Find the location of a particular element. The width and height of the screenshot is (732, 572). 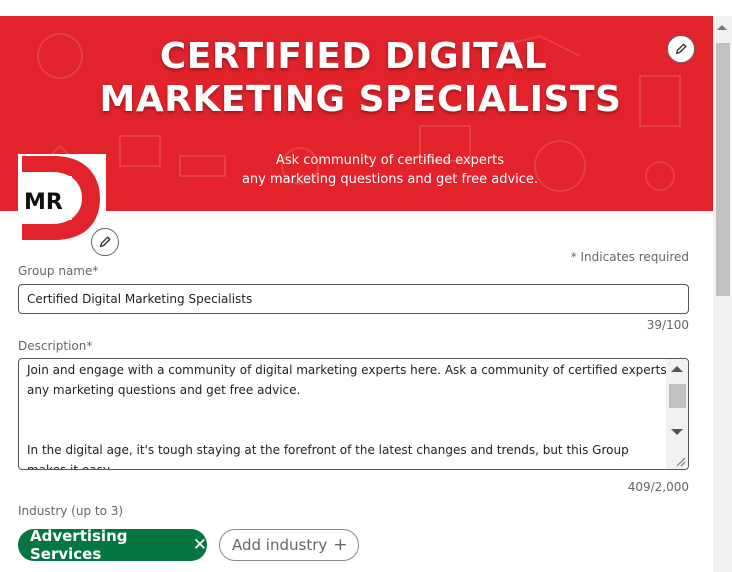

group-name-counter: 39/100 is located at coordinates (667, 325).